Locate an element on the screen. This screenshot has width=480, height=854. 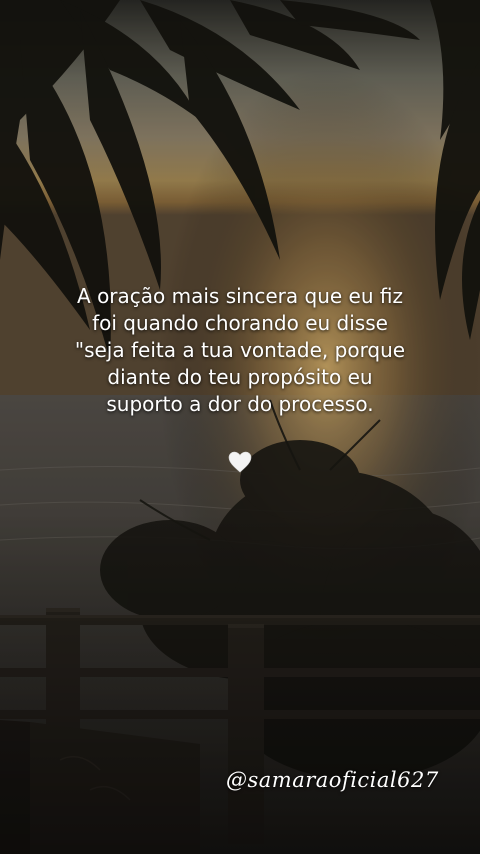
quote-line: suporto a dor do processo. is located at coordinates (240, 404).